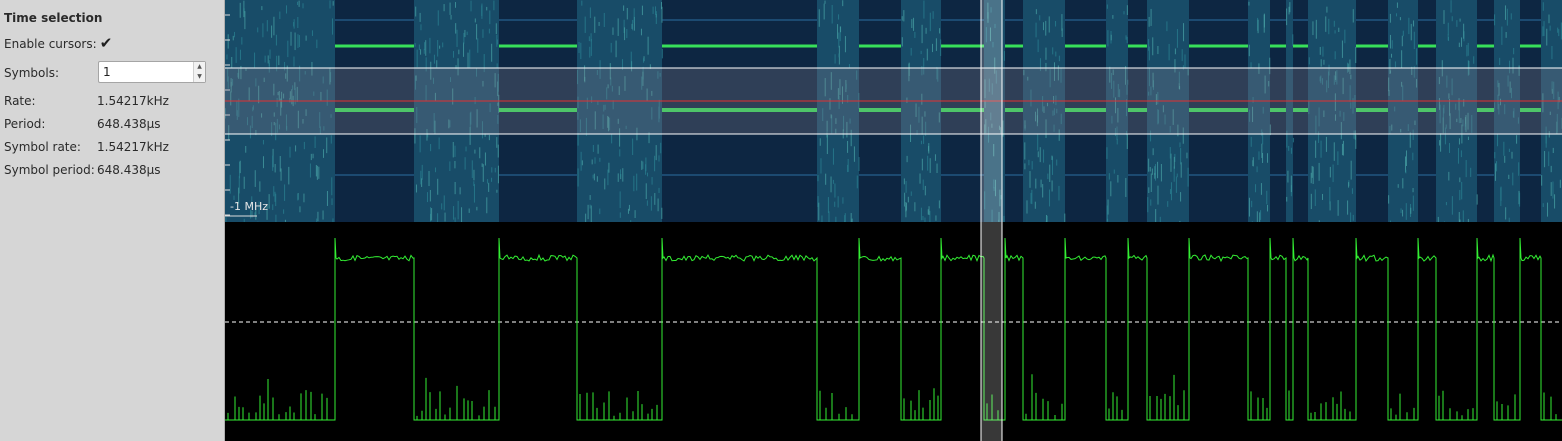 The height and width of the screenshot is (441, 1562). I want to click on spin-buttons: ▲ ▼, so click(199, 72).